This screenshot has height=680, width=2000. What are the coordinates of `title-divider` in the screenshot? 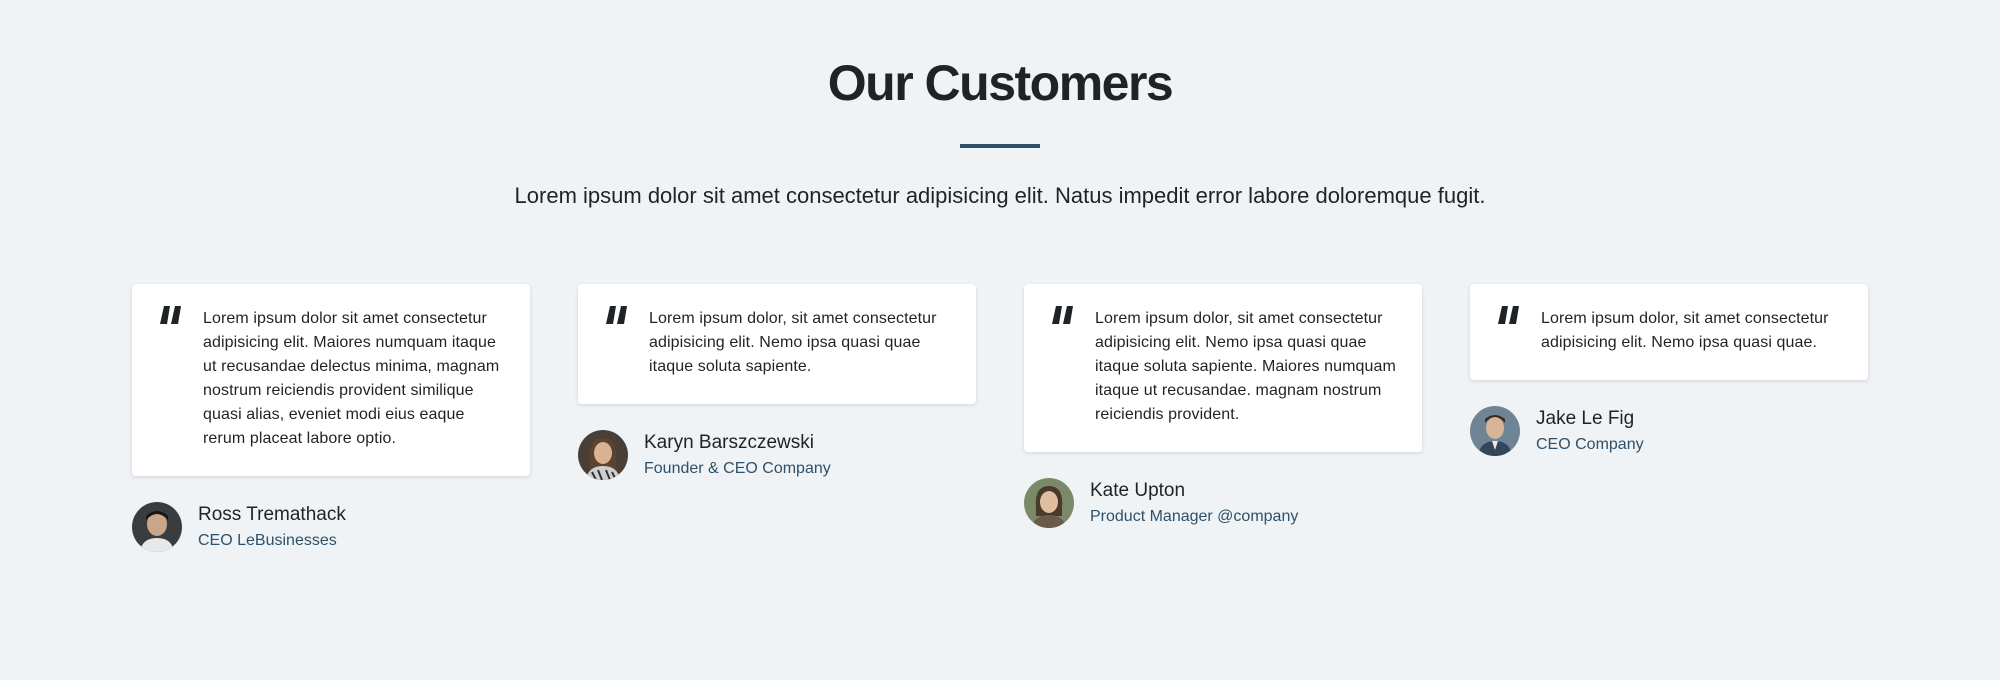 It's located at (1000, 146).